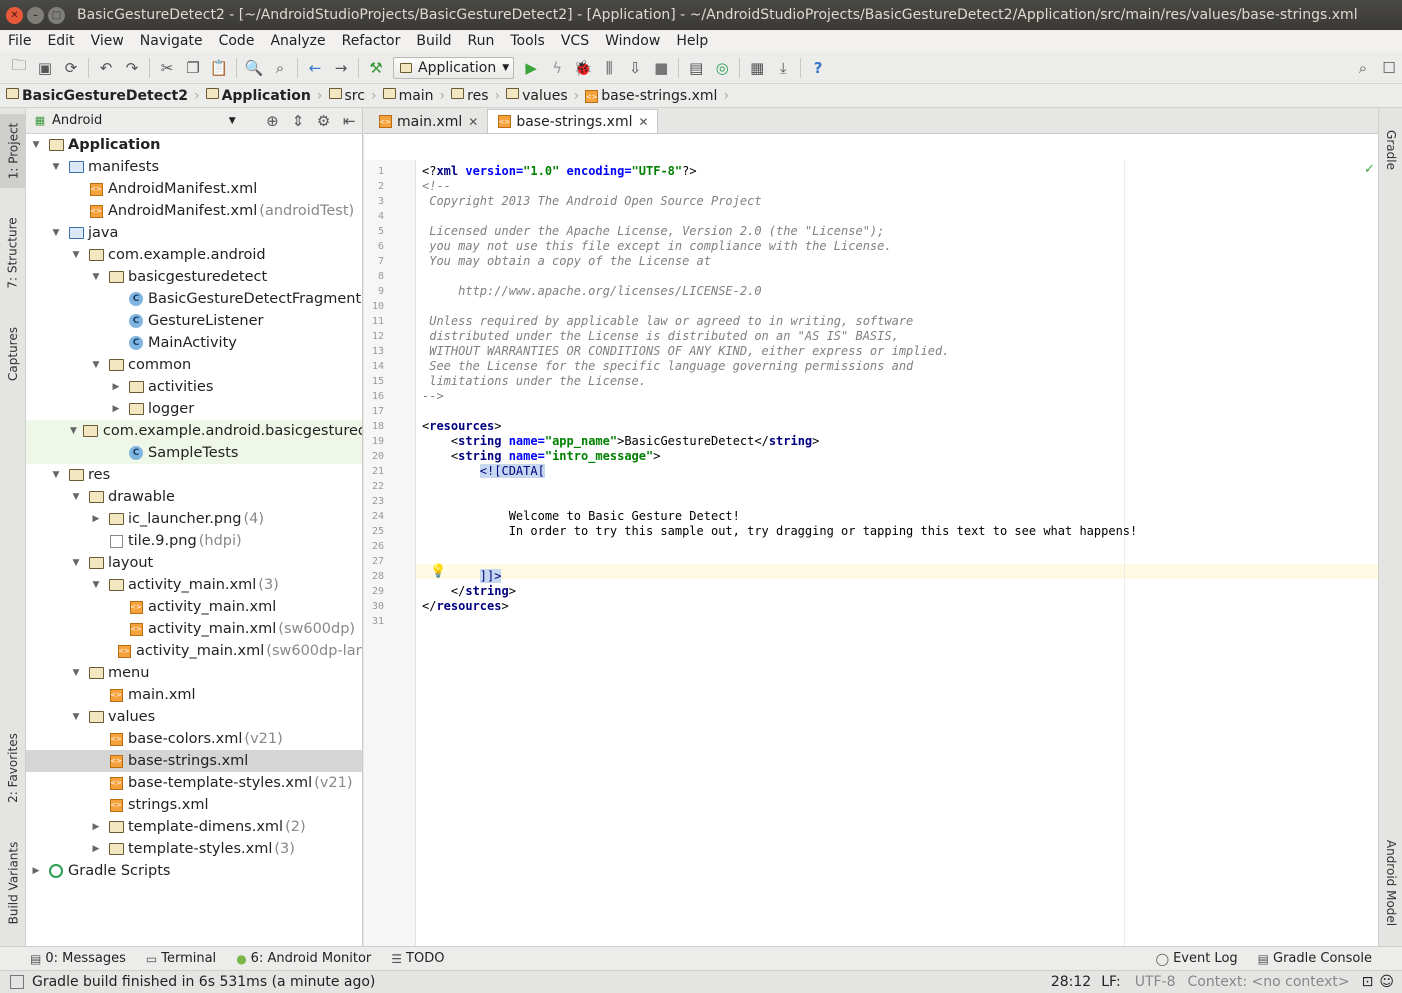 Image resolution: width=1402 pixels, height=993 pixels. What do you see at coordinates (635, 68) in the screenshot?
I see `attach-debugger-icon: ⇩` at bounding box center [635, 68].